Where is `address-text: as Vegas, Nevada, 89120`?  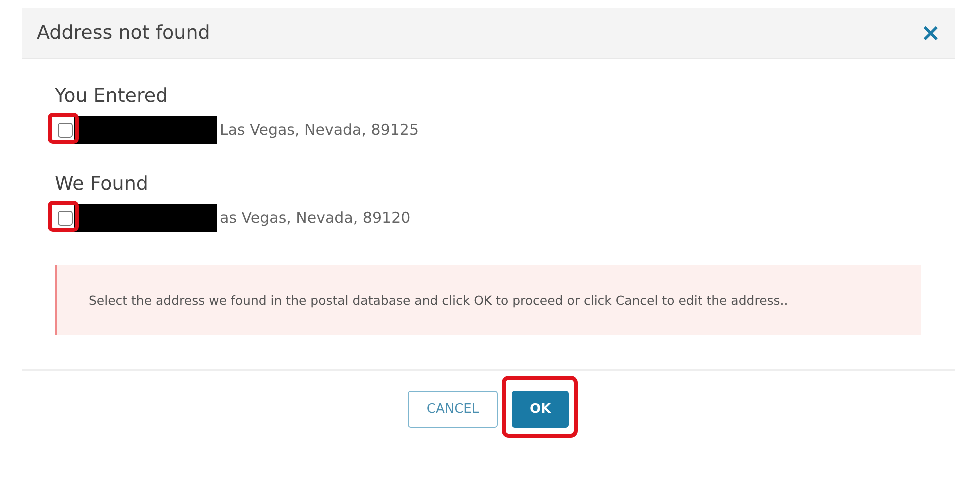 address-text: as Vegas, Nevada, 89120 is located at coordinates (315, 218).